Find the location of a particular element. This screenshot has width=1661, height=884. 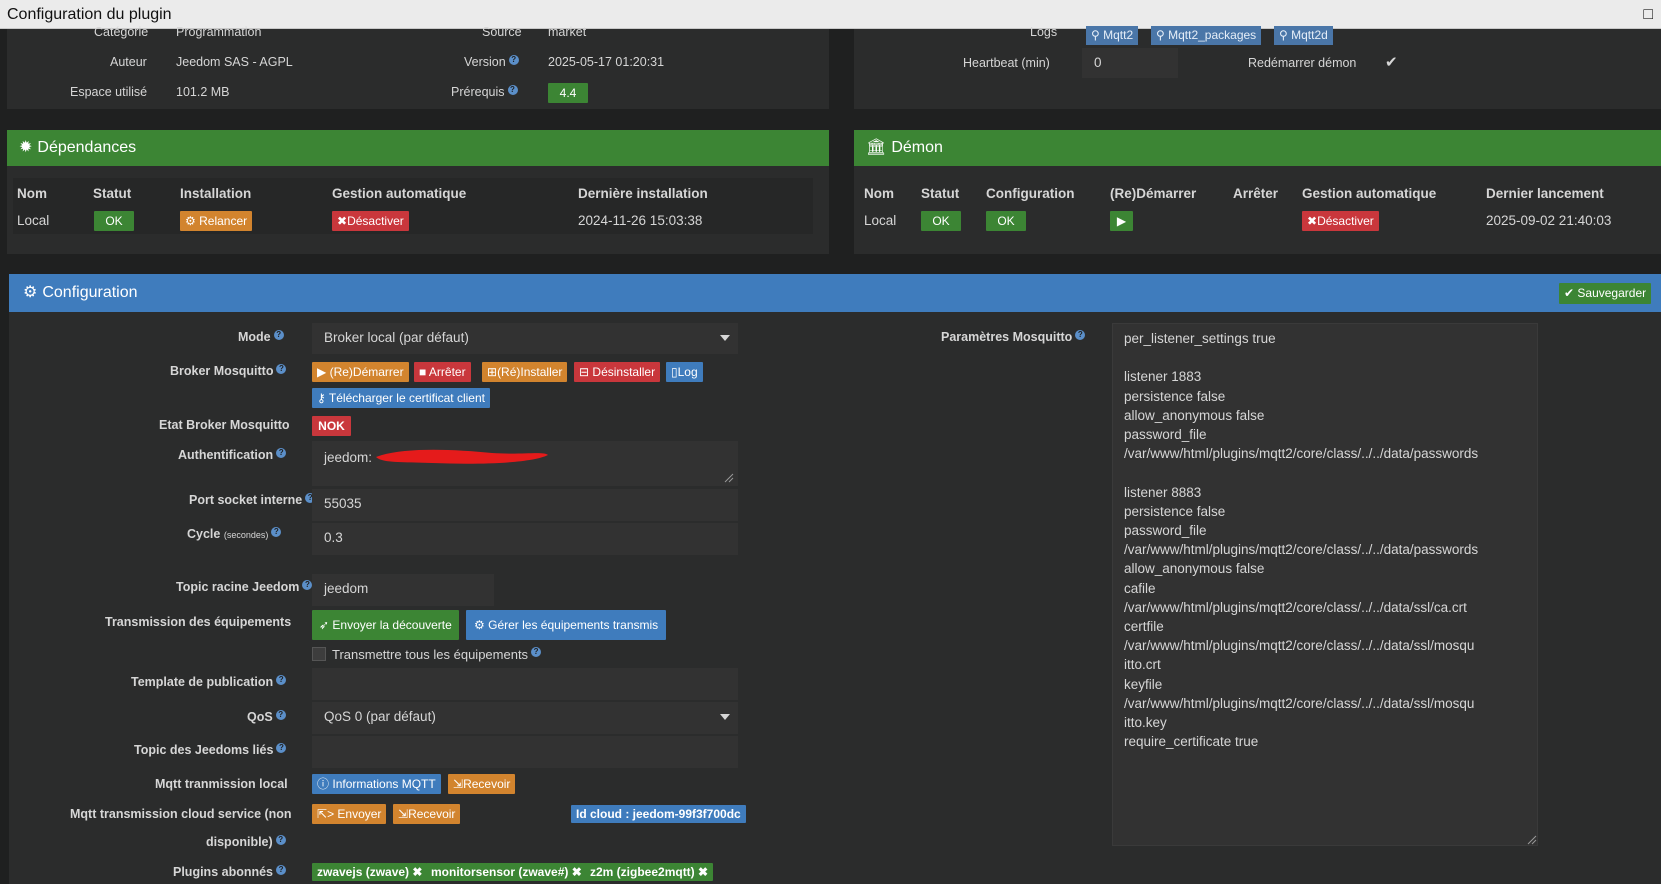

qos-select: QoS 0 (par défaut) is located at coordinates (525, 718).